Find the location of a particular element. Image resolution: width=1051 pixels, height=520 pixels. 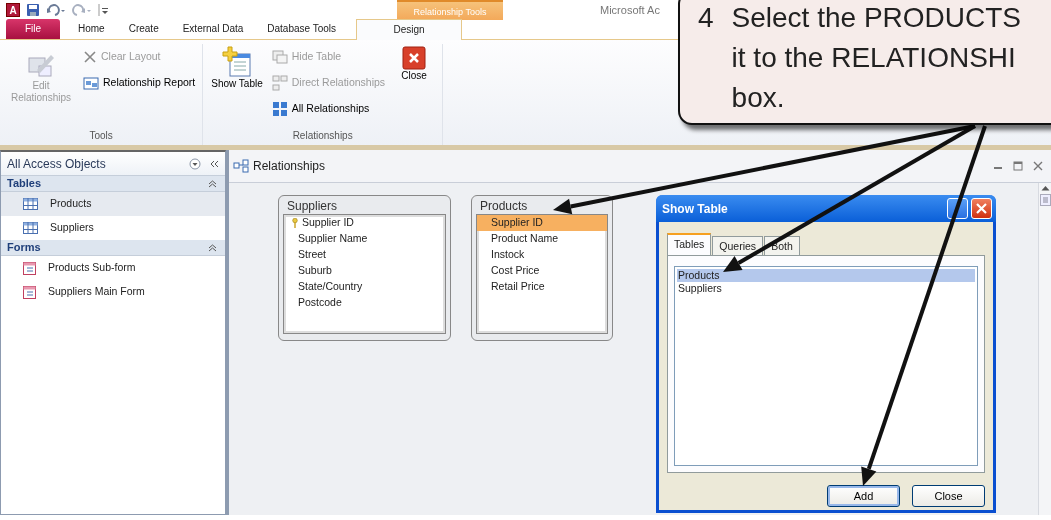

context-tab-label: Relationship Tools is located at coordinates (450, 10).